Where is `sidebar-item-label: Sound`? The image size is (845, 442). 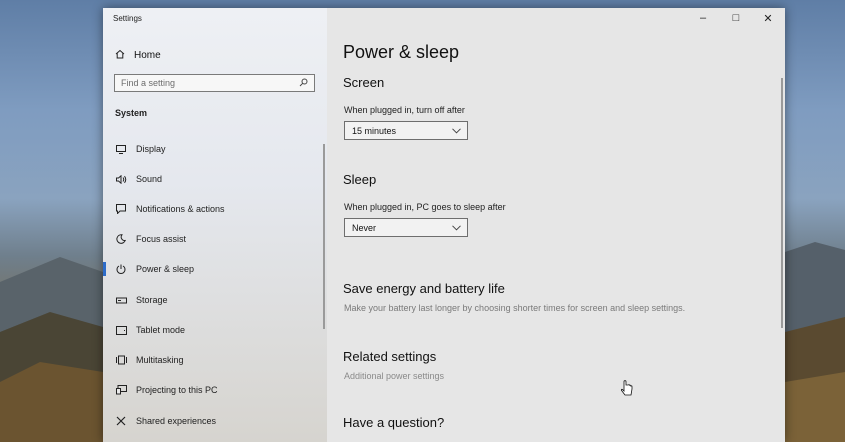
sidebar-item-label: Sound is located at coordinates (149, 179).